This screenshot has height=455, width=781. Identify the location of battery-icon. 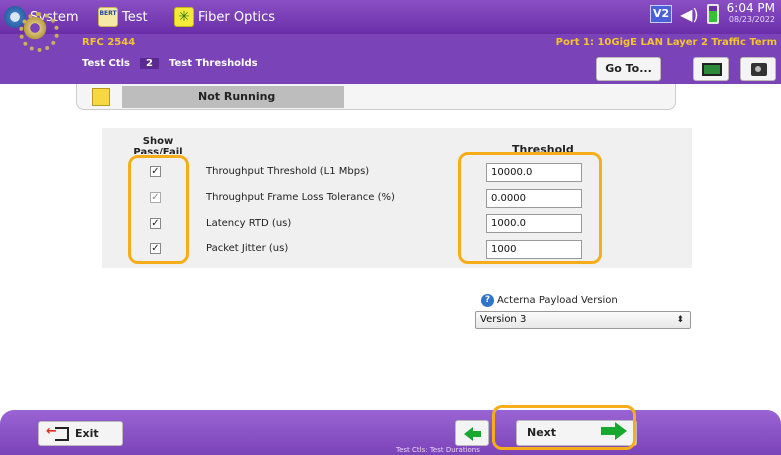
(712, 14).